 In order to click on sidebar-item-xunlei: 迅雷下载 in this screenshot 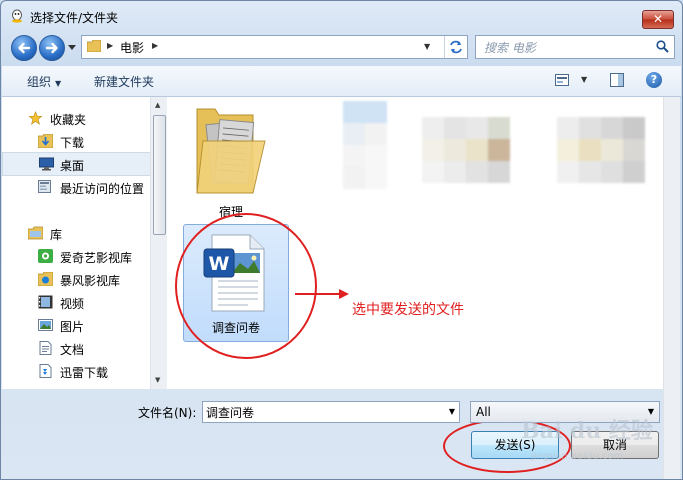, I will do `click(76, 371)`.